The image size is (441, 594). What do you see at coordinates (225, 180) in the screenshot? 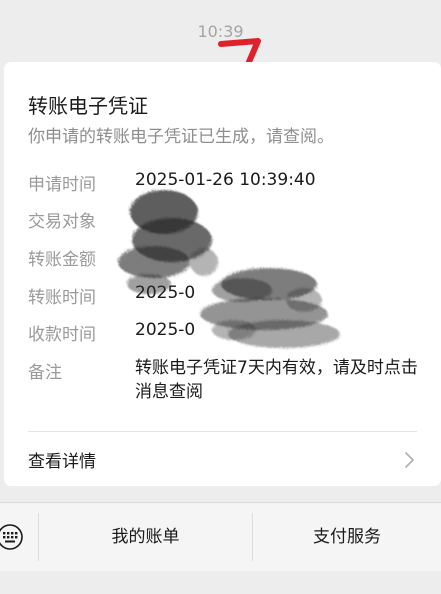
I see `row-value-apply-time: 2025-01-26 10:39:40` at bounding box center [225, 180].